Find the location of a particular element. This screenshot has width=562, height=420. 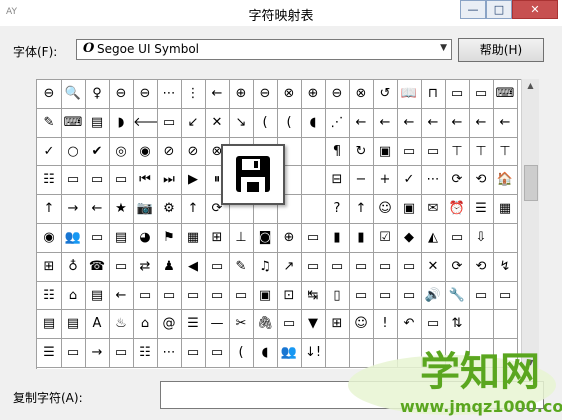

character-cell: ↹ is located at coordinates (313, 296).